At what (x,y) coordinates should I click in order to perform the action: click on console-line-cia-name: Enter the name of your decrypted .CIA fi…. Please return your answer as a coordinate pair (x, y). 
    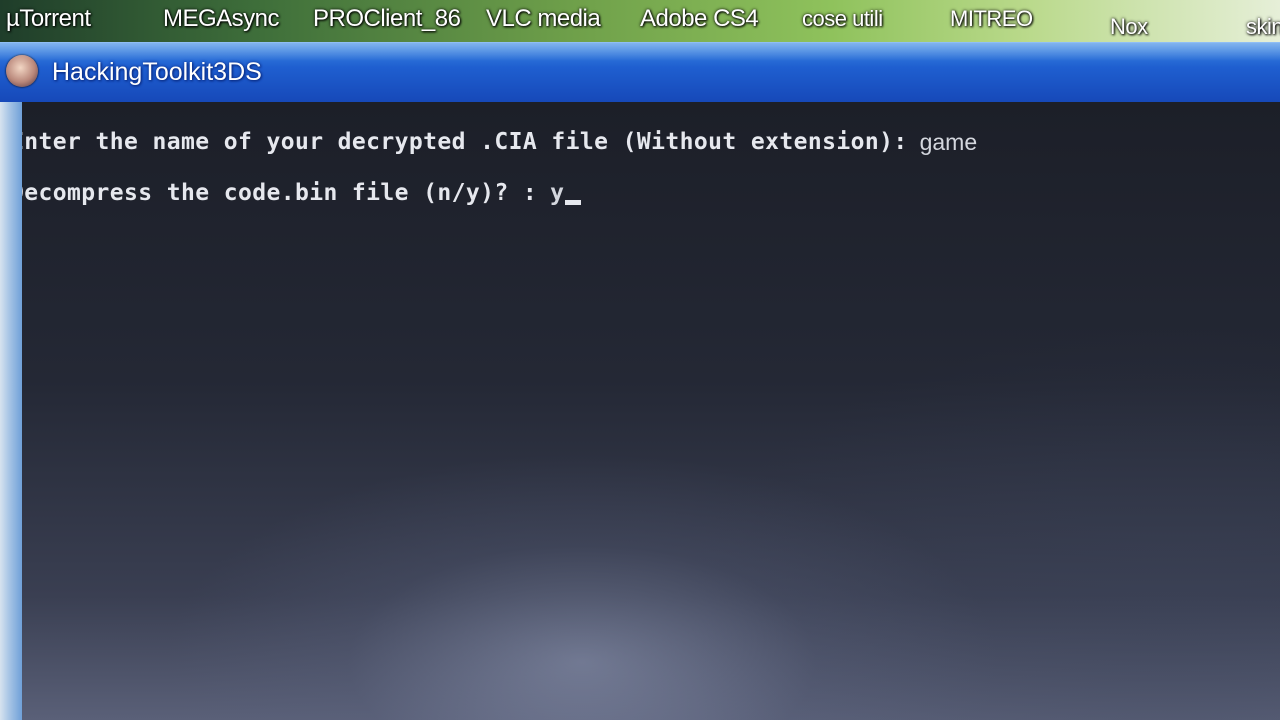
    Looking at the image, I should click on (499, 142).